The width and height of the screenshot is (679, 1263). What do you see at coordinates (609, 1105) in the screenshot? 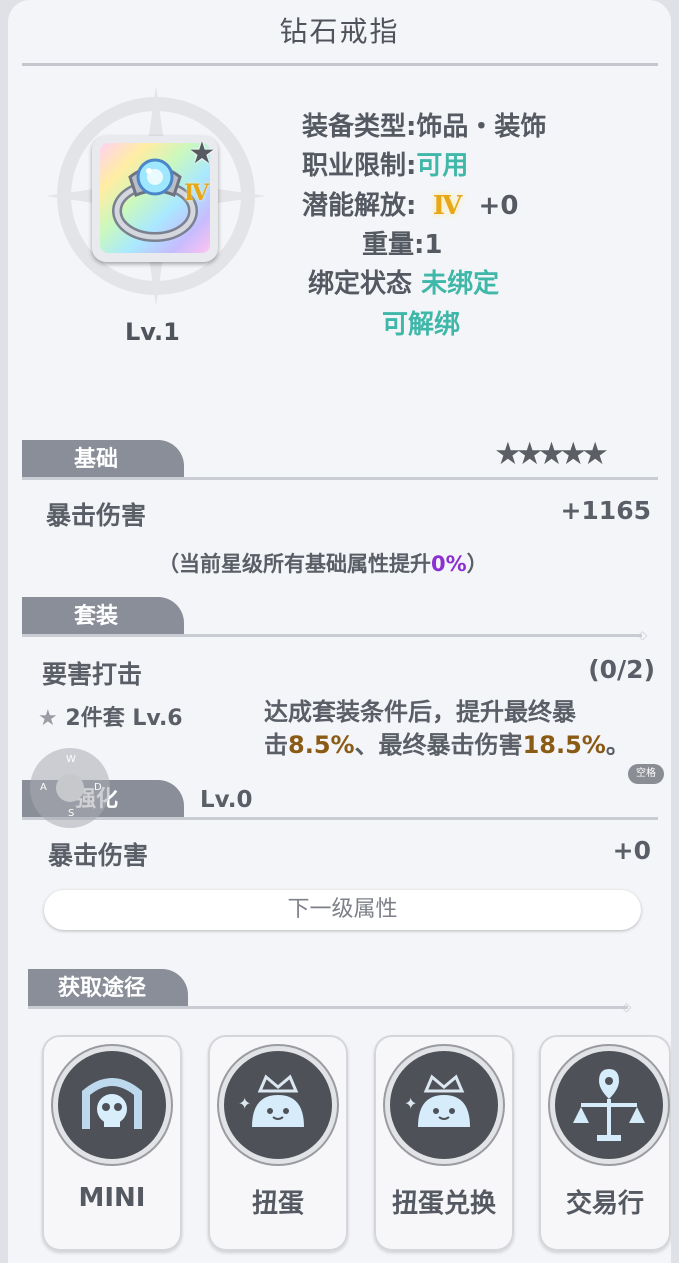
I see `scales-icon` at bounding box center [609, 1105].